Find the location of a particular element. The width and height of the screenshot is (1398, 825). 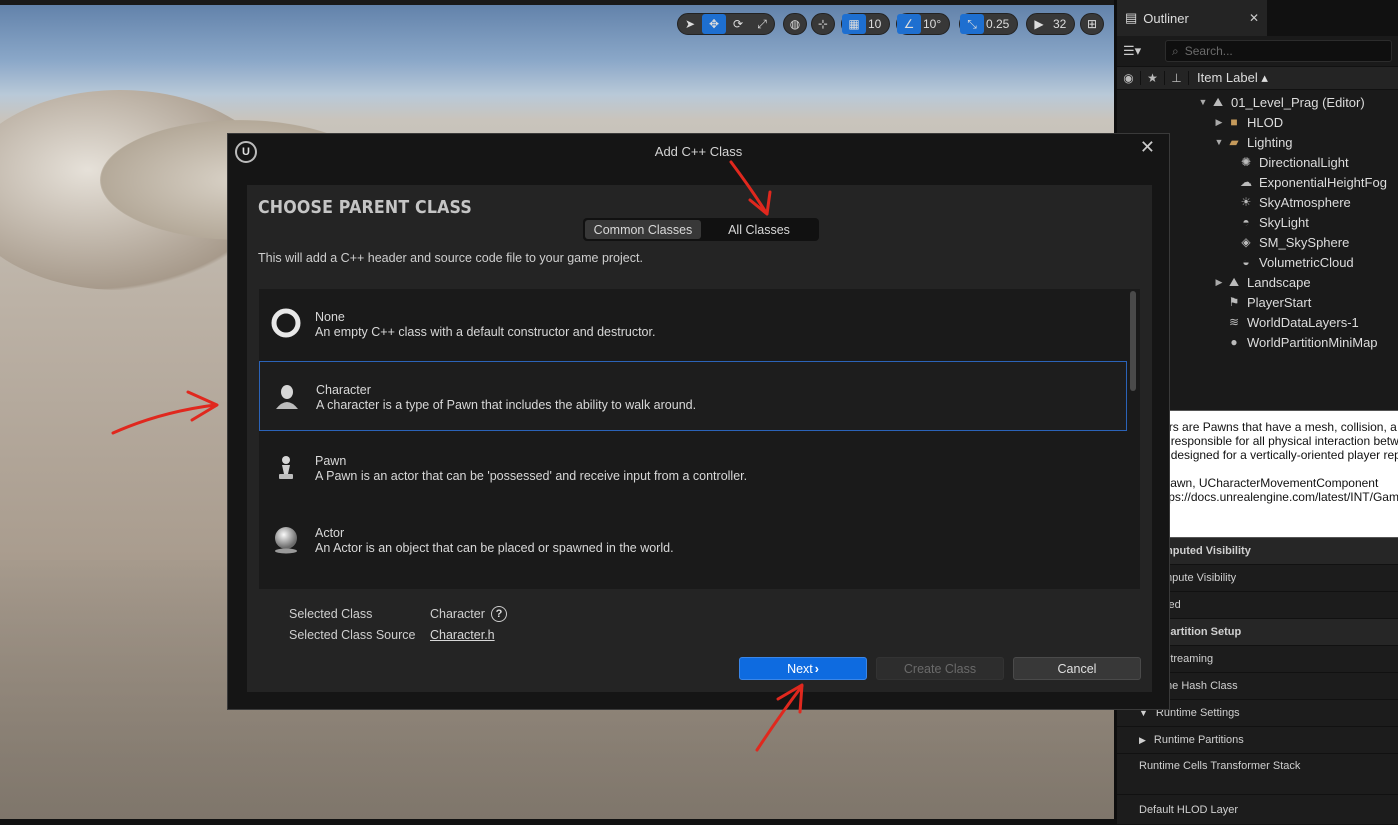

chevron-right-icon: › is located at coordinates (816, 668).